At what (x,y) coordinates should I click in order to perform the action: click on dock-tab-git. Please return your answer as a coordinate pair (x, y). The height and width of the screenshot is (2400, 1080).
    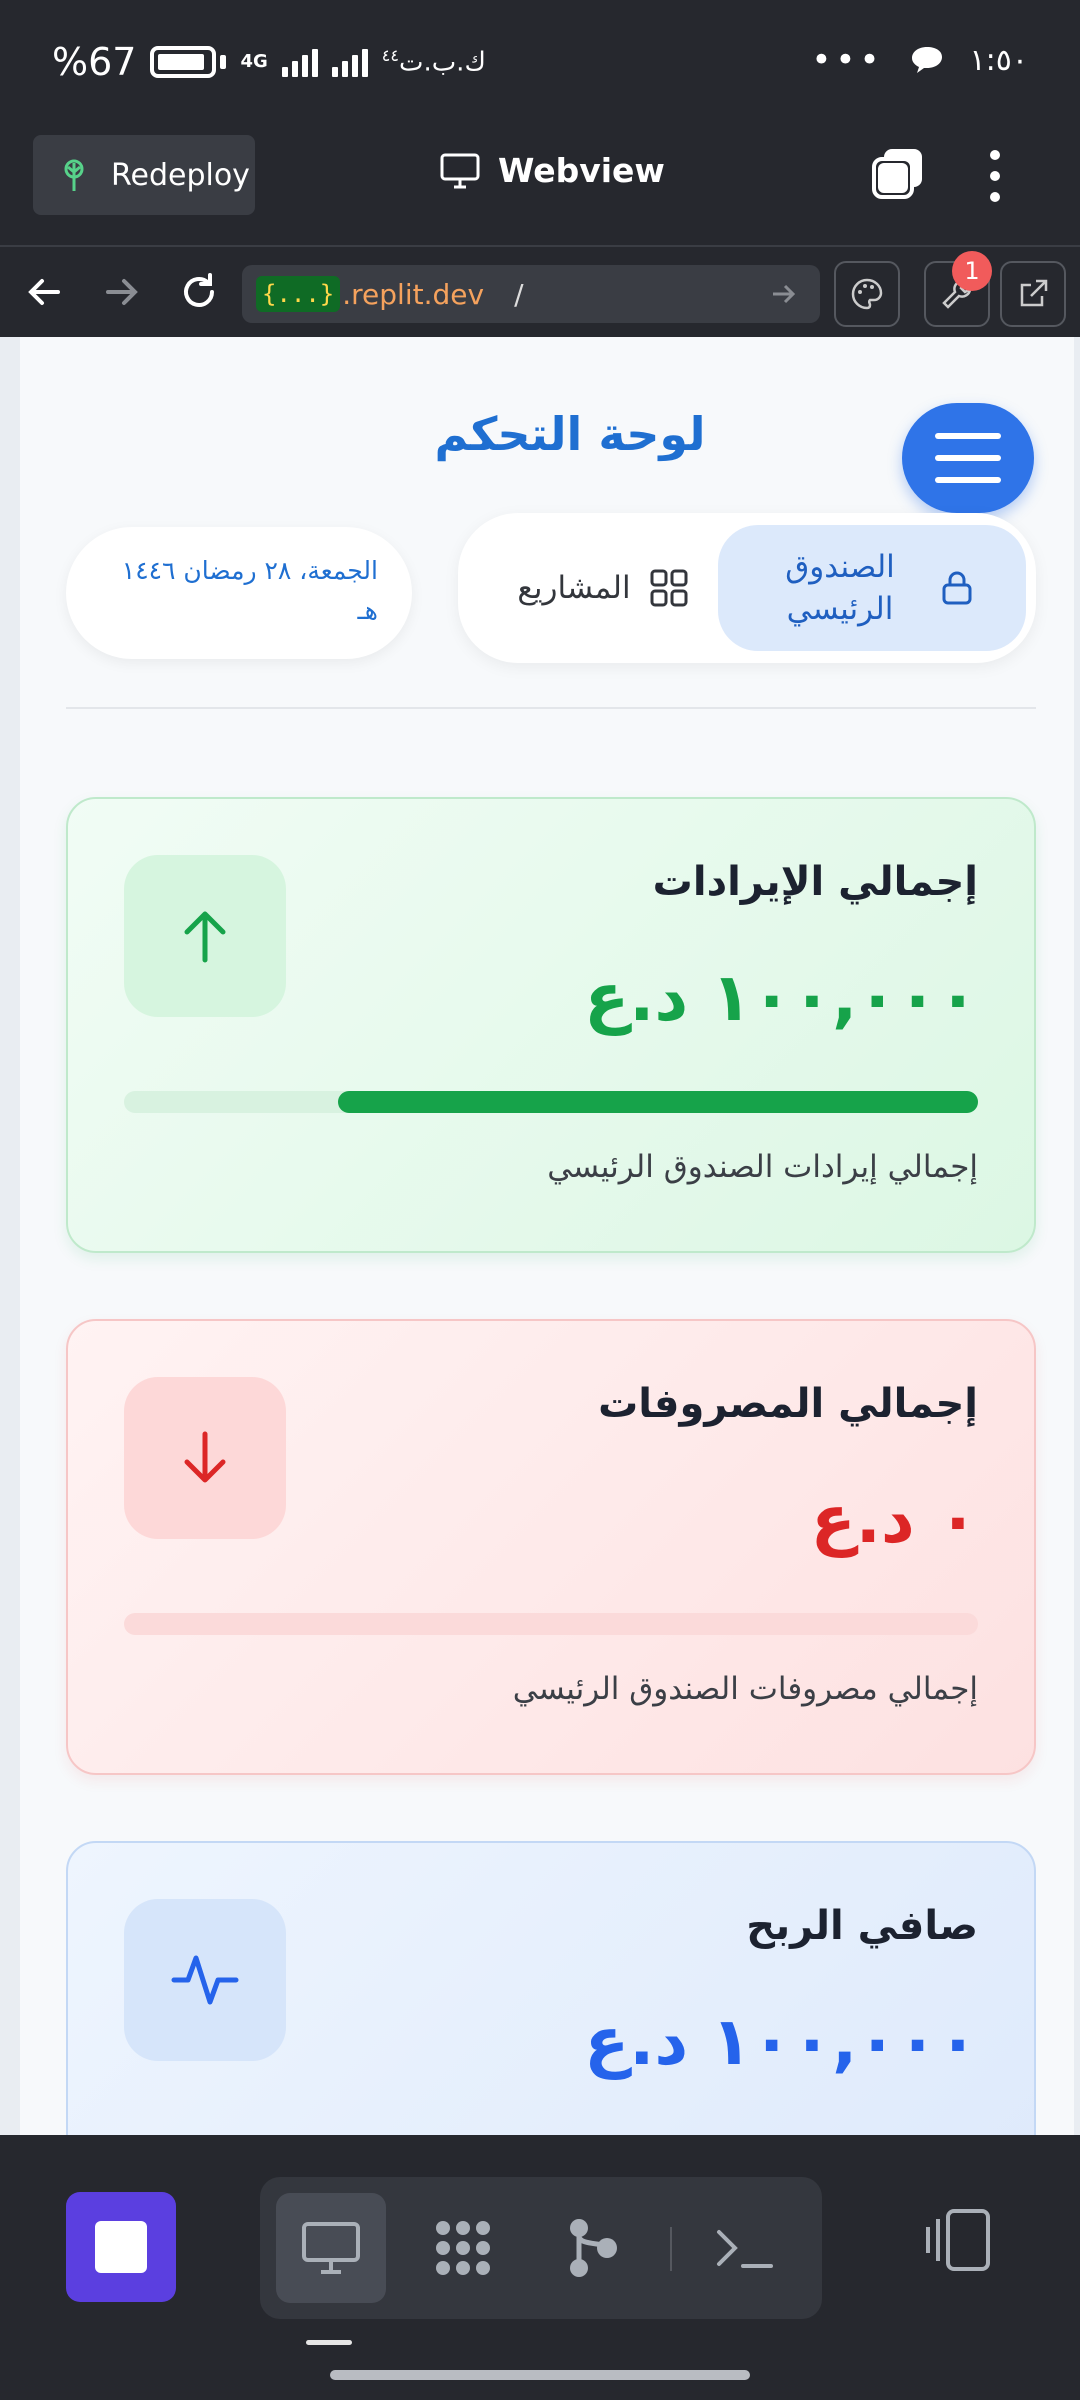
    Looking at the image, I should click on (593, 2248).